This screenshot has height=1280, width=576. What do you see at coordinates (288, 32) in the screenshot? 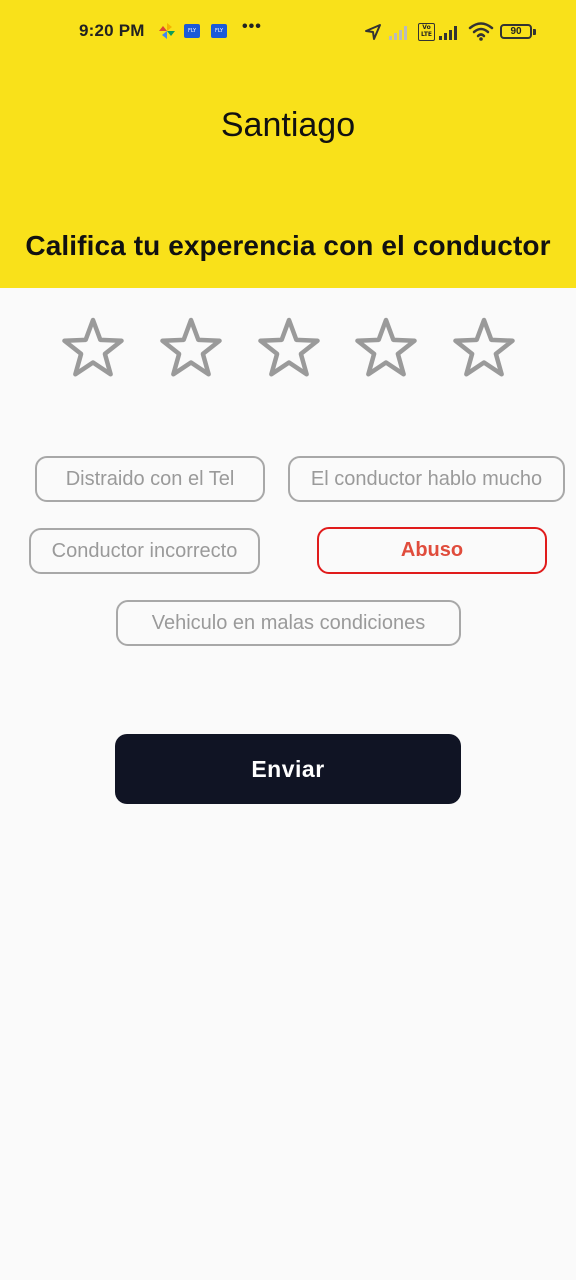
I see `status-bar: 9:20 PM FLY FLY ••• Vo LTE 90` at bounding box center [288, 32].